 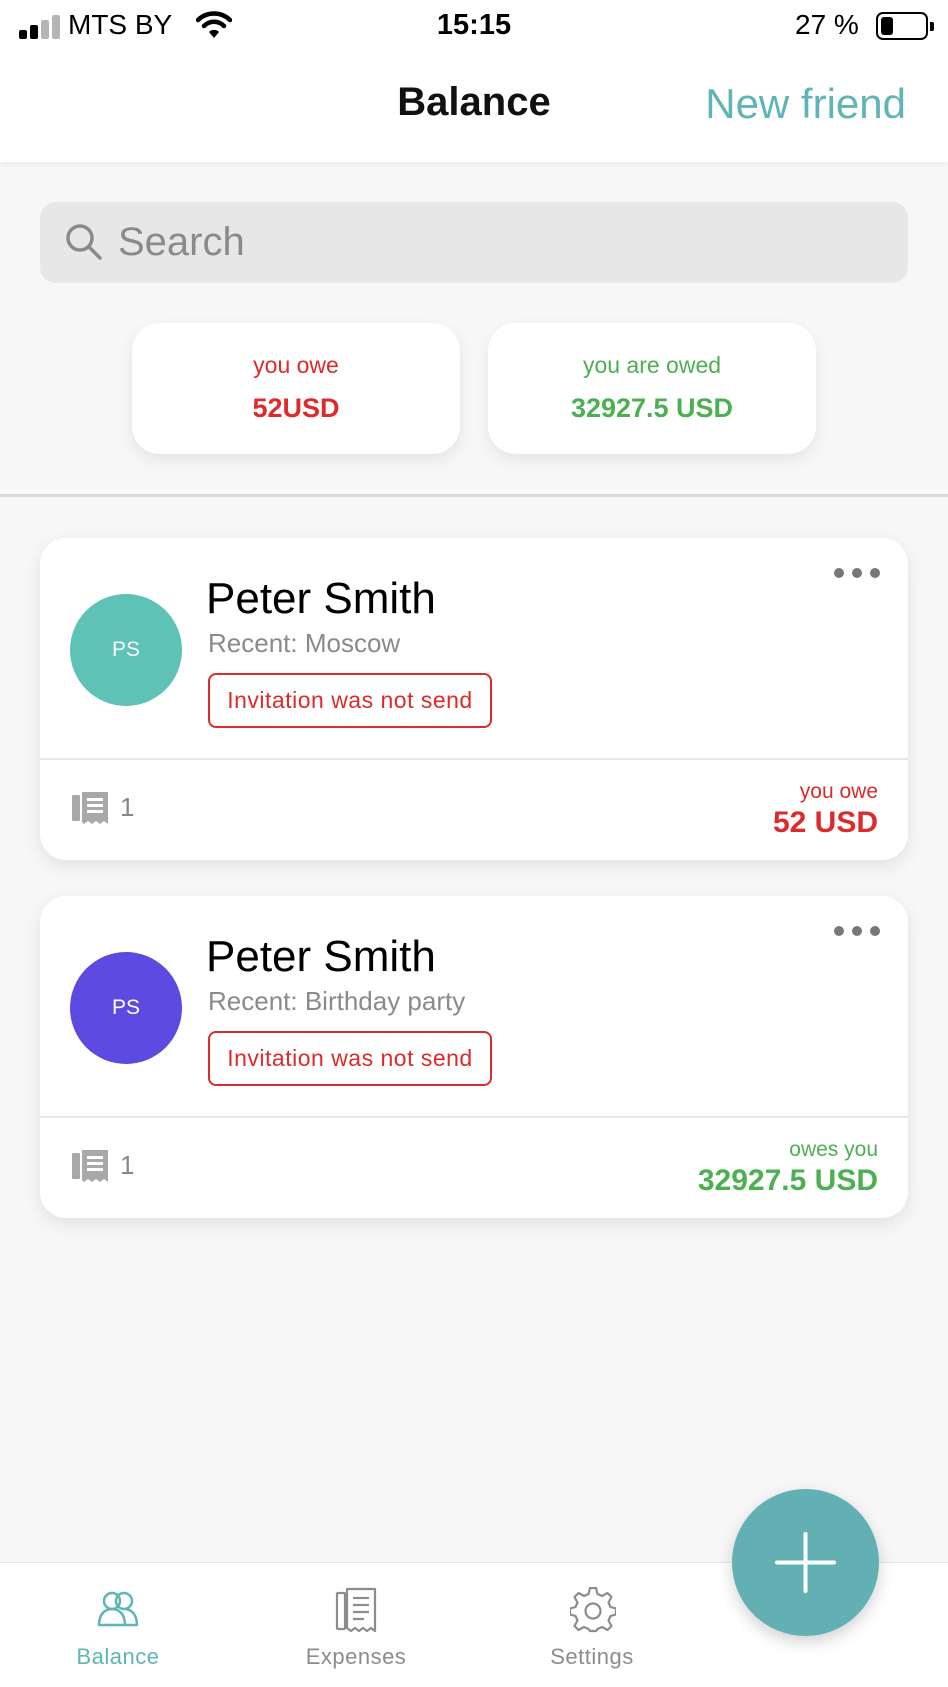 I want to click on balance-label: owes you, so click(x=833, y=1149).